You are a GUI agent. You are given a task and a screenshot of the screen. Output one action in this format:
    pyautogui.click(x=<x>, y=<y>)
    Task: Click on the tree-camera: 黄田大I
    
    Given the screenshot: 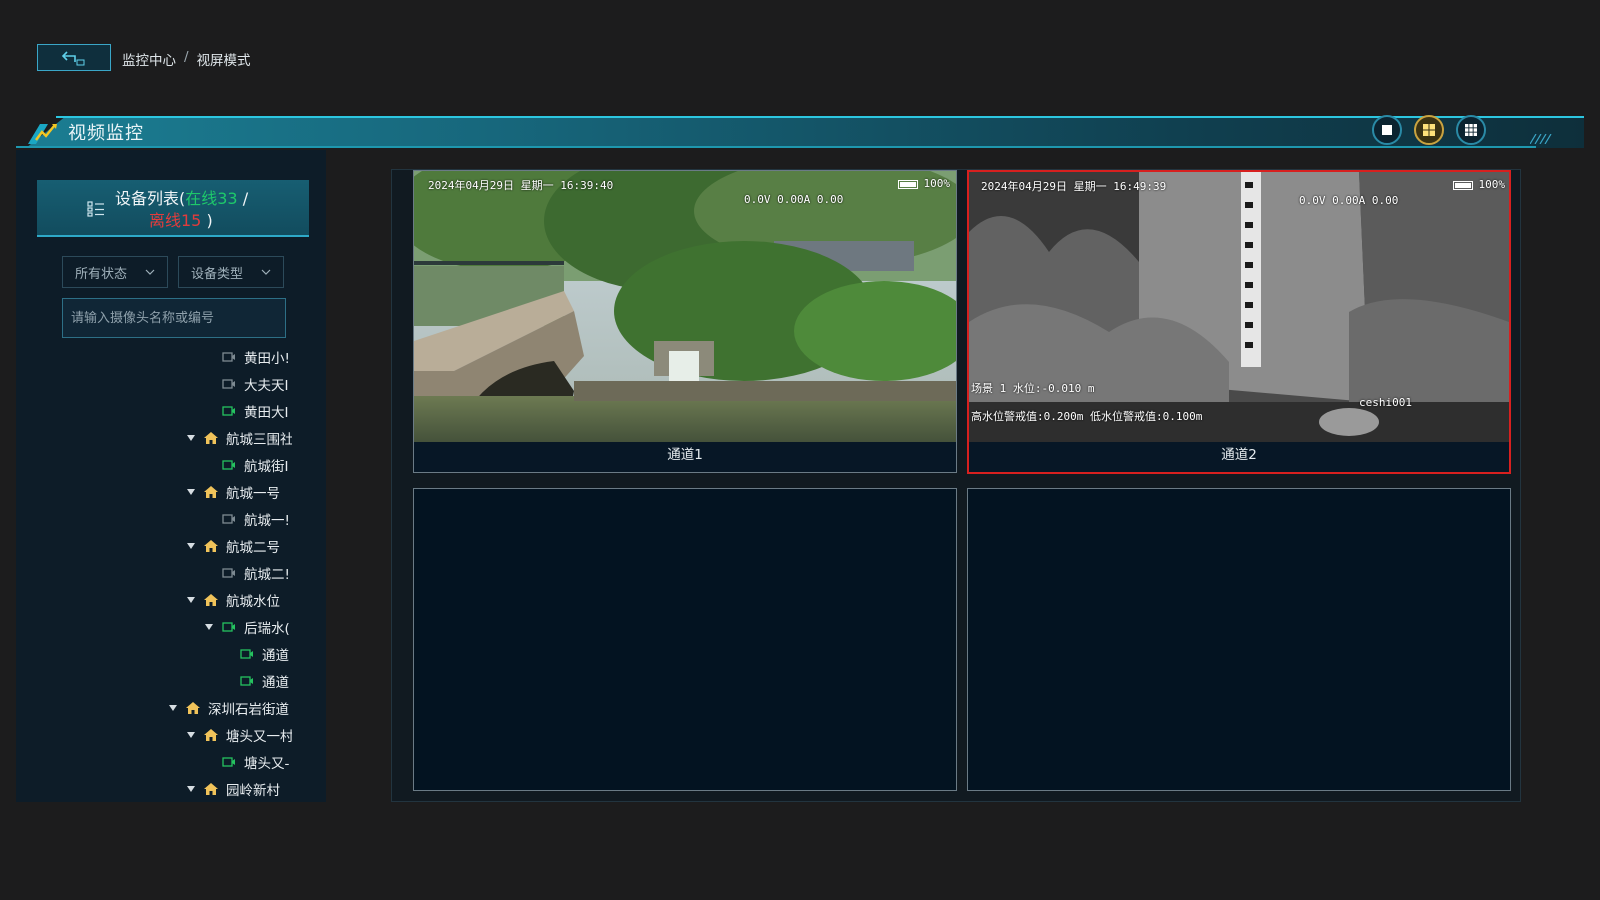 What is the action you would take?
    pyautogui.click(x=256, y=411)
    